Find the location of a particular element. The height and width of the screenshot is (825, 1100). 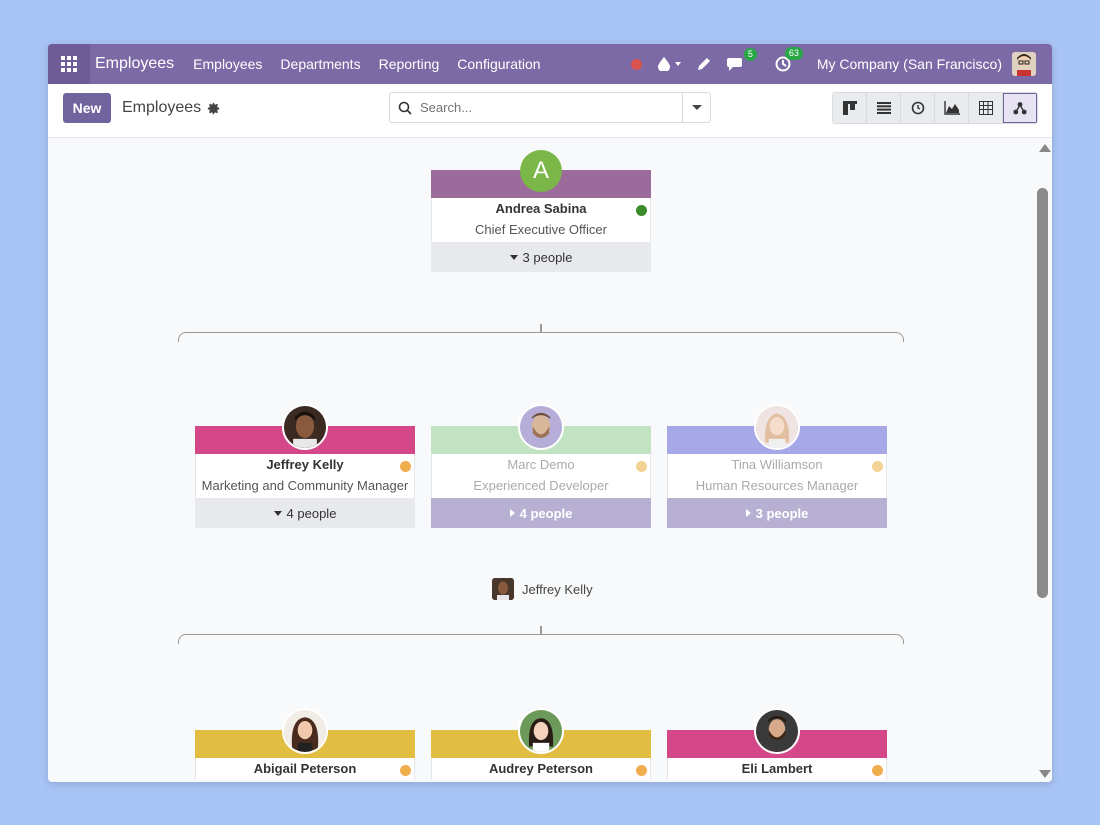

view-kanban is located at coordinates (850, 108).